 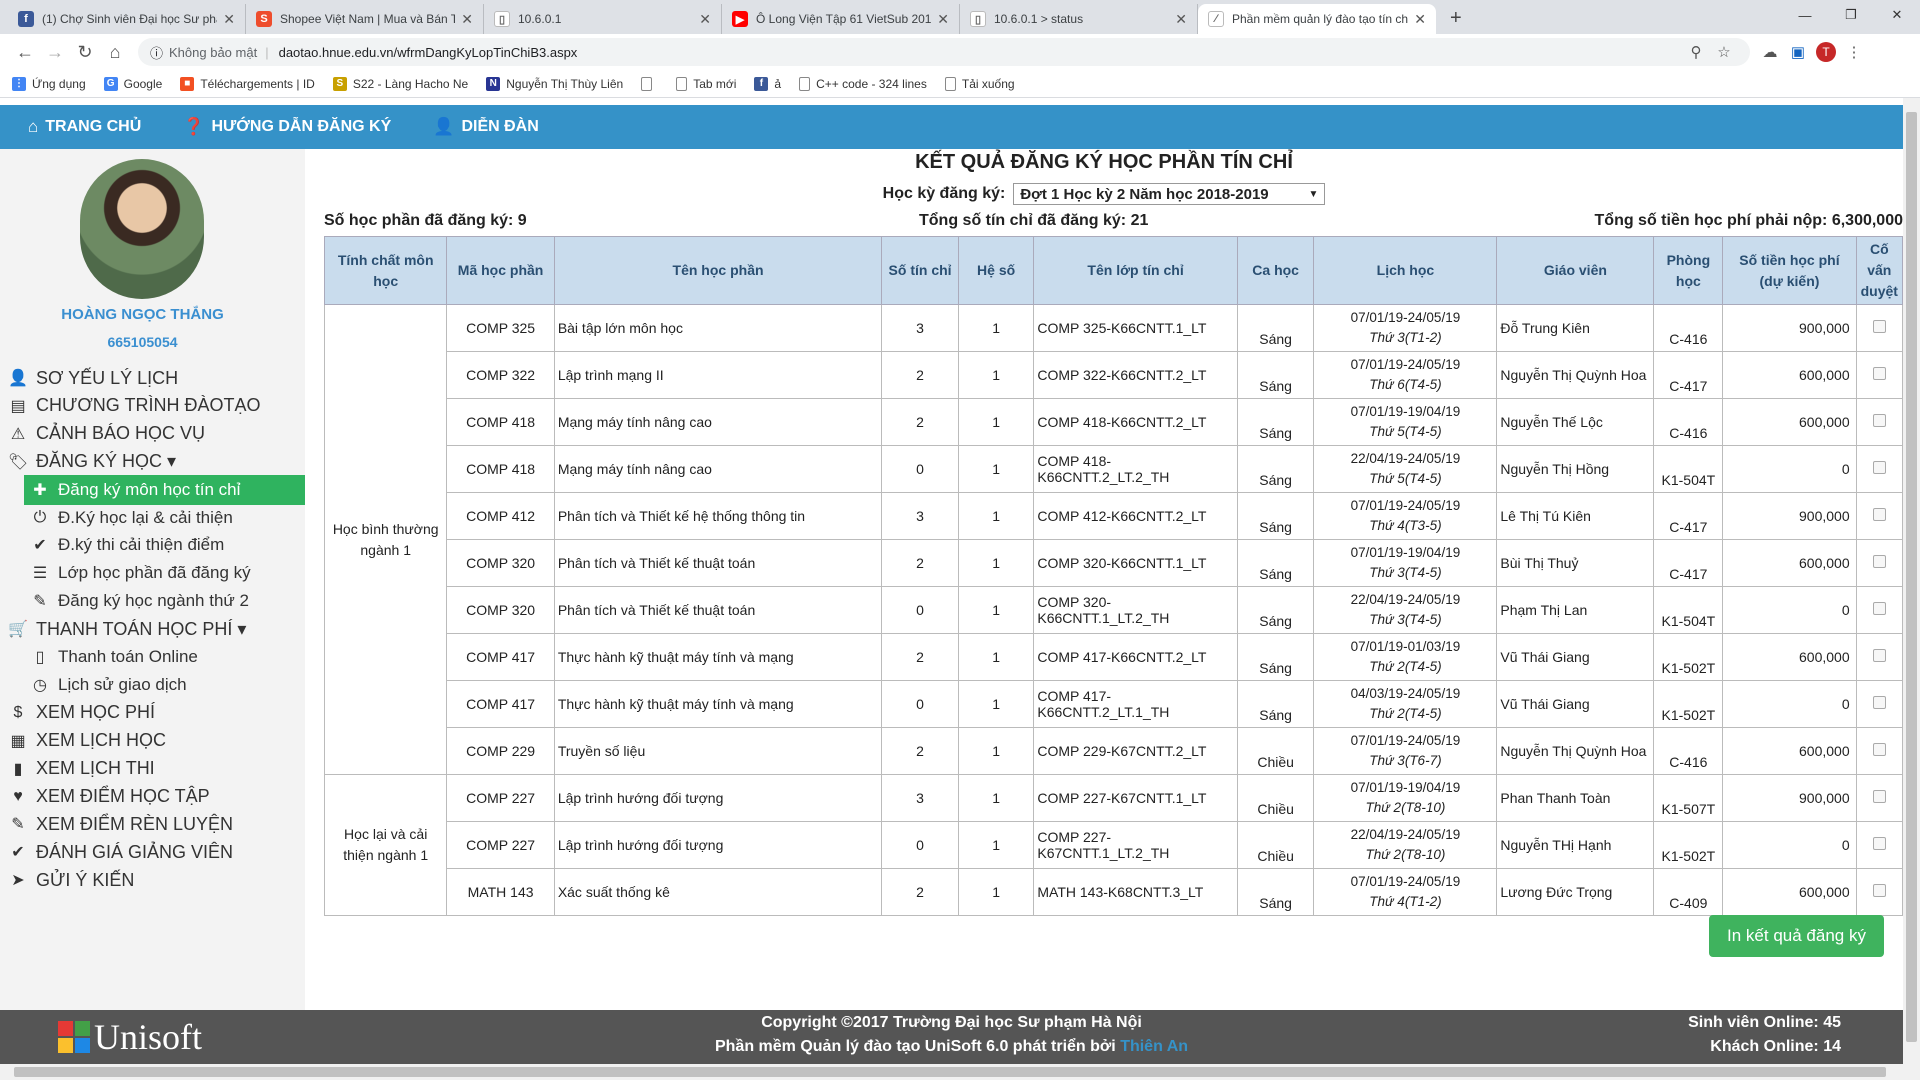 I want to click on semester-select: Đợt 1 Học kỳ 2 Năm học 2018-2019 ▼, so click(x=1169, y=194).